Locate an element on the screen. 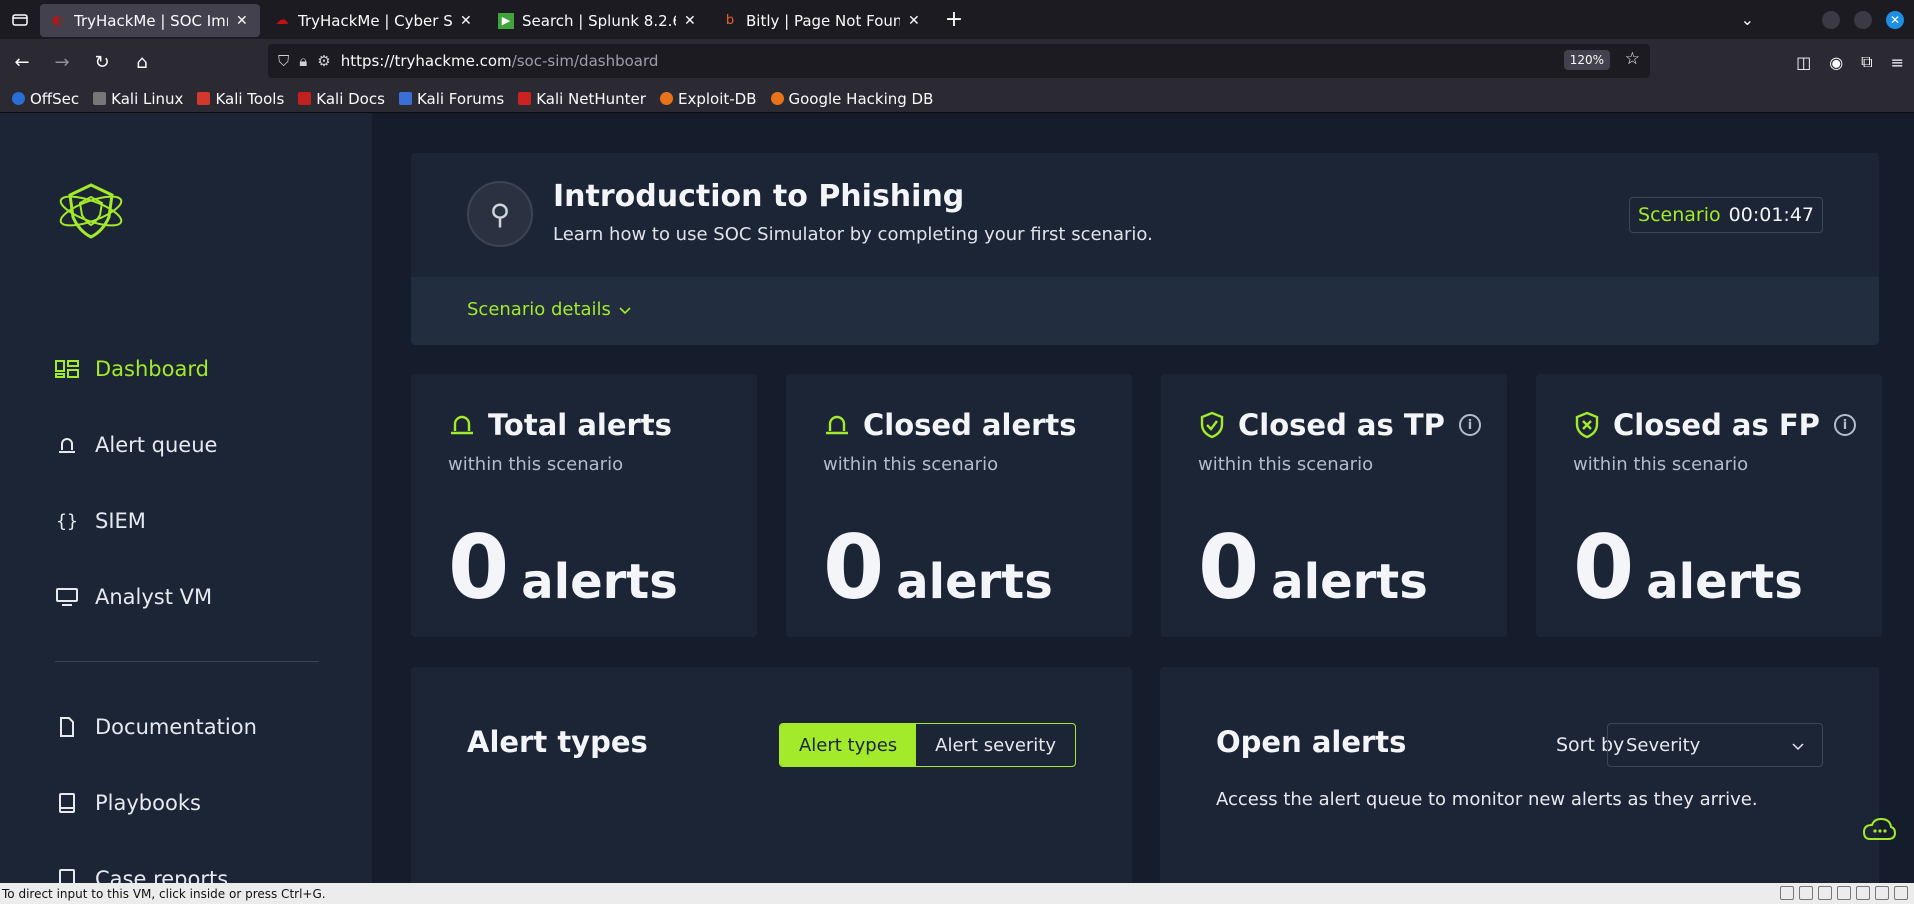 This screenshot has height=904, width=1914. cd-icon is located at coordinates (1806, 893).